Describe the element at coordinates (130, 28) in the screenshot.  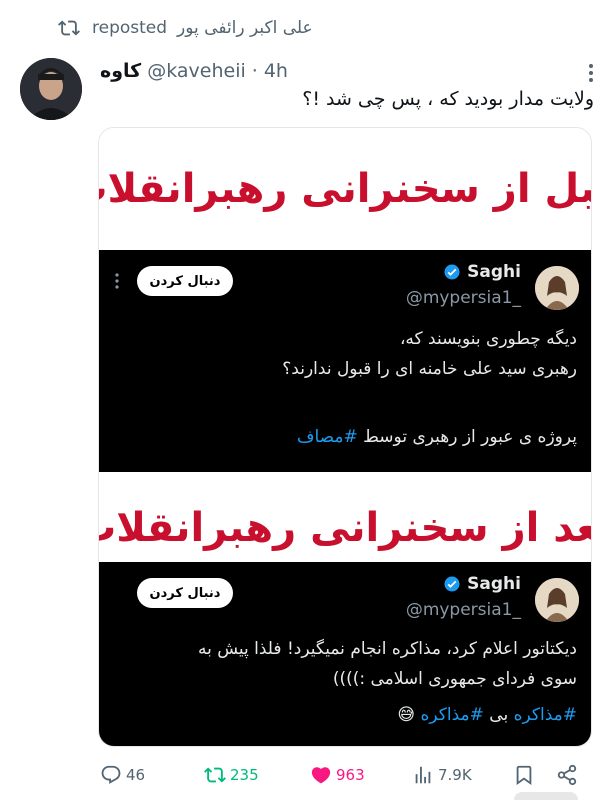
I see `repost-label: reposted` at that location.